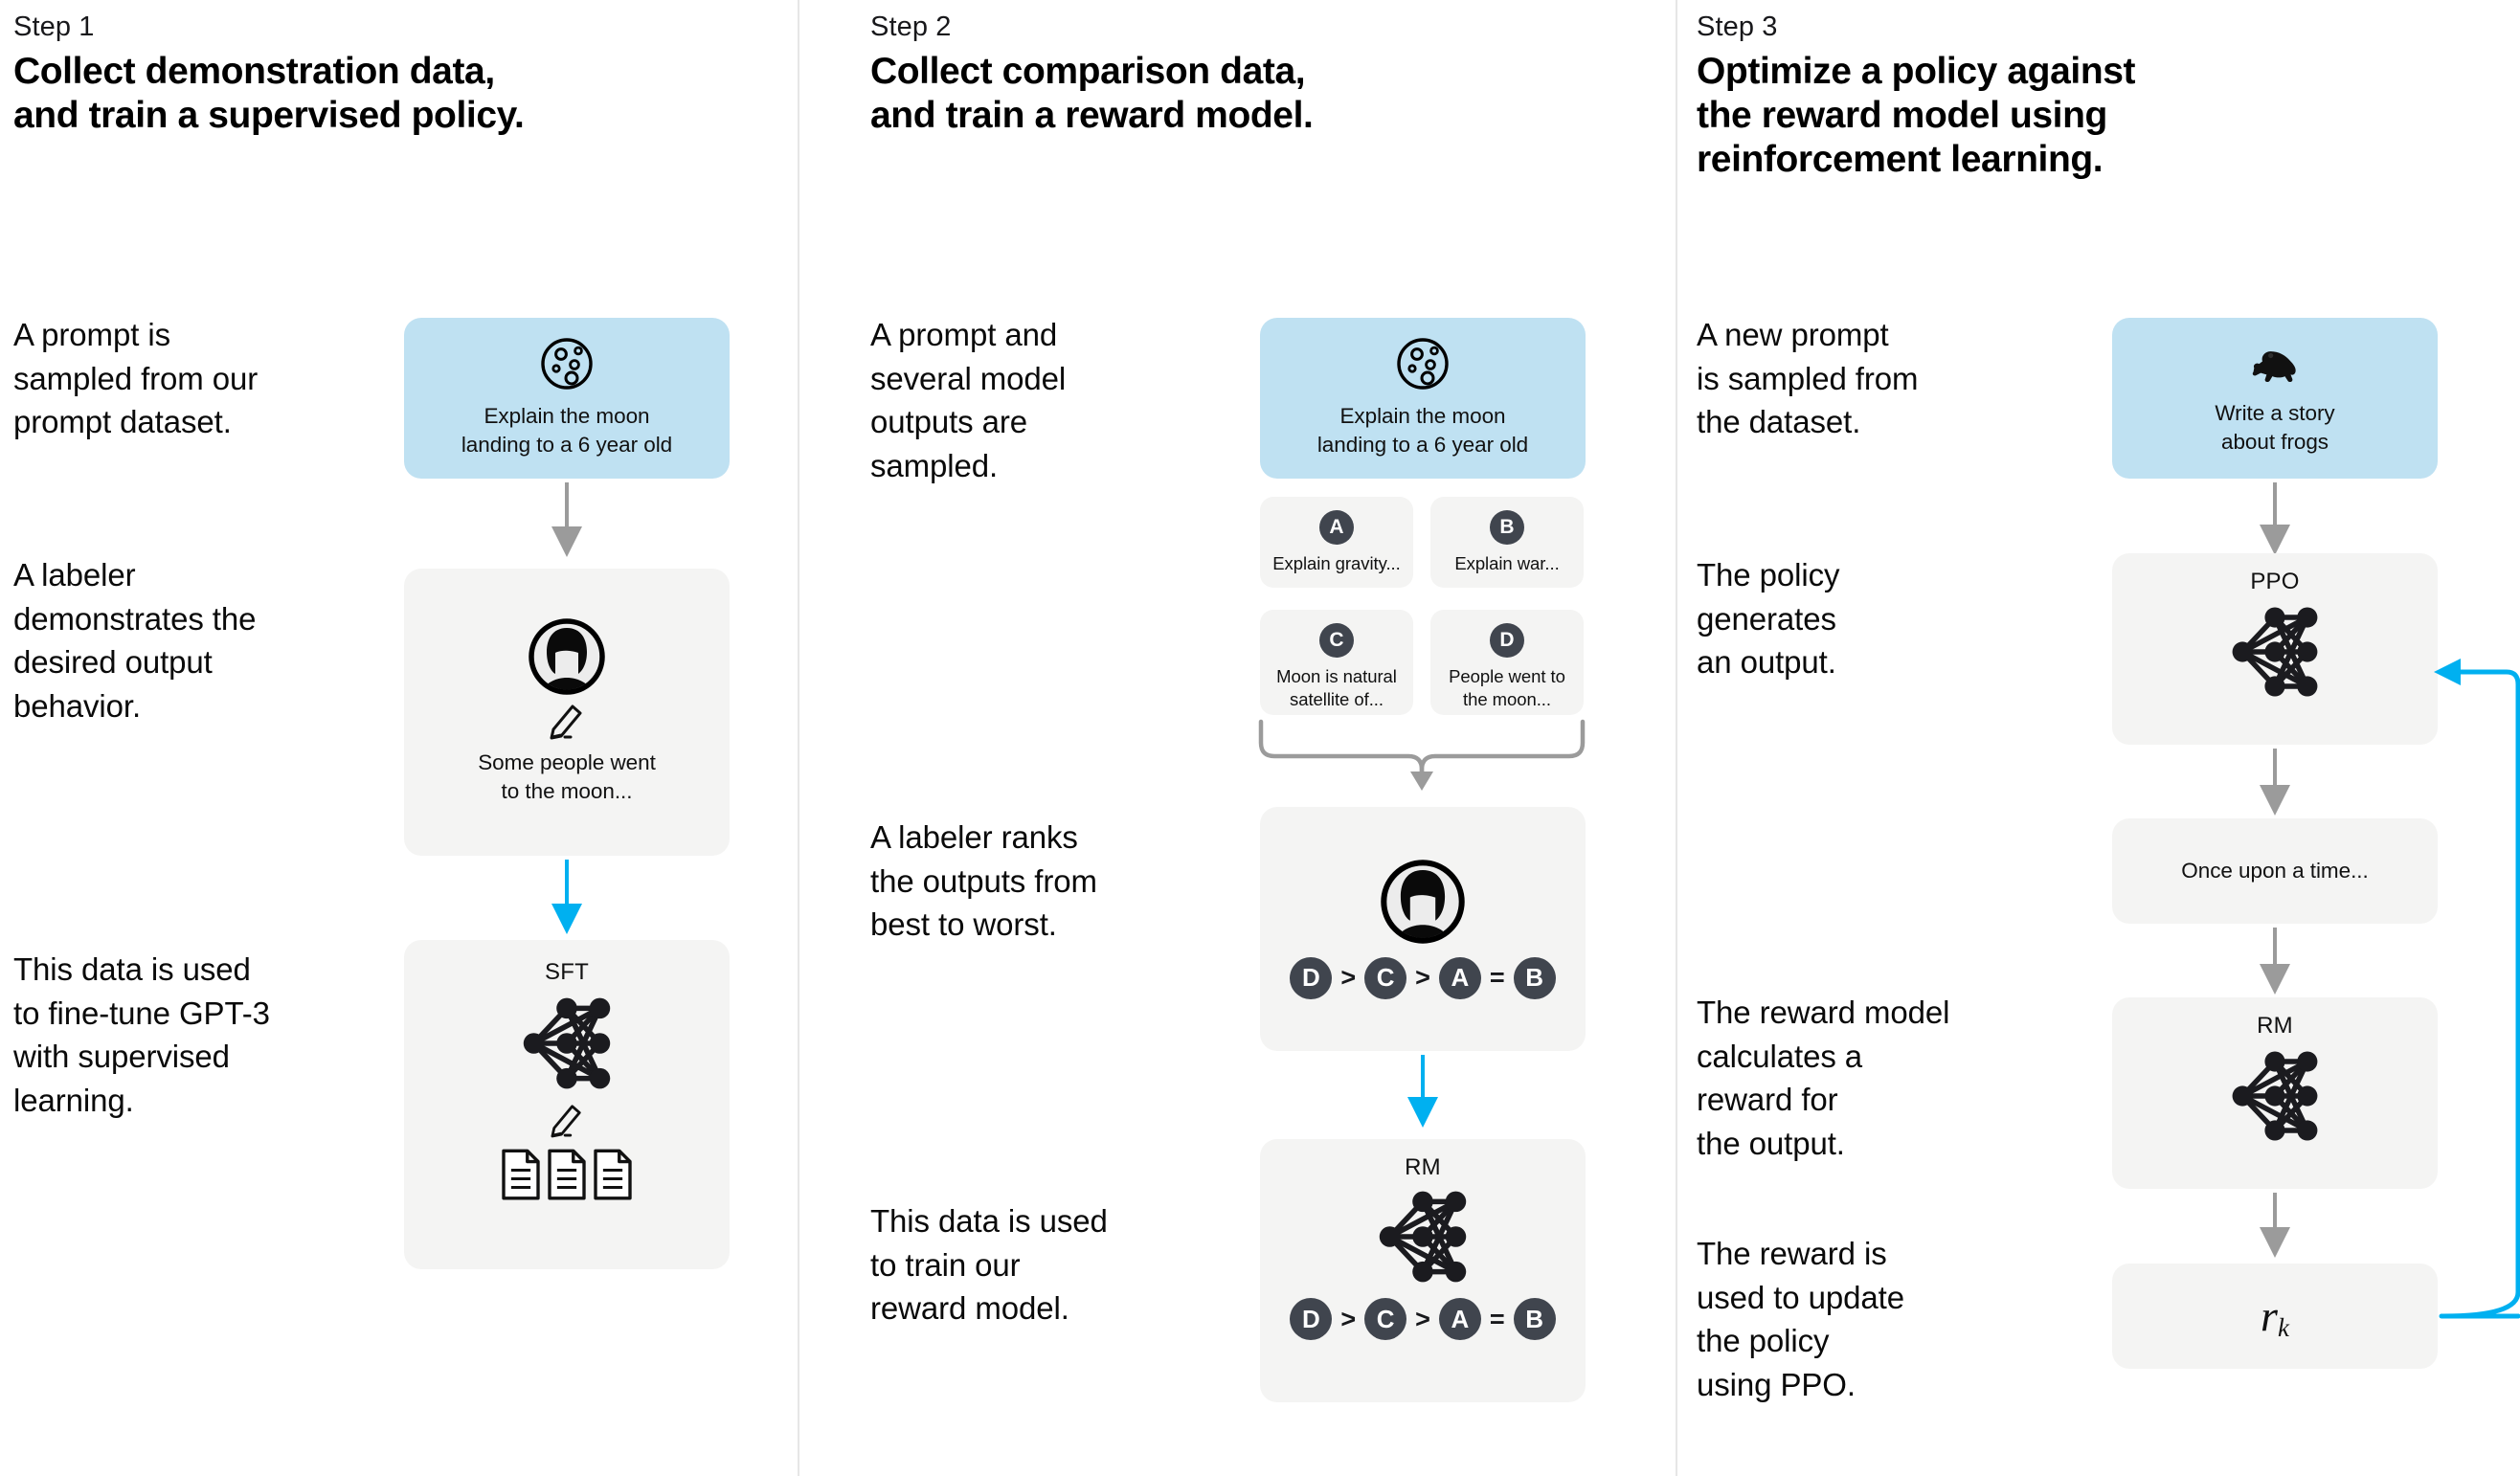 Image resolution: width=2520 pixels, height=1476 pixels. I want to click on ranking-card: D > C > A = B, so click(1423, 929).